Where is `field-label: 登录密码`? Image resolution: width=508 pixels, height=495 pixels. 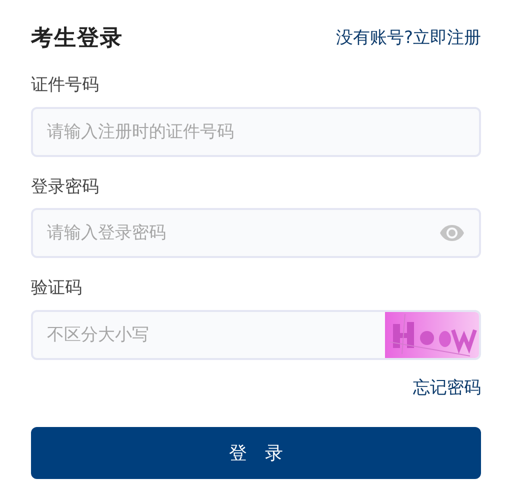 field-label: 登录密码 is located at coordinates (65, 187).